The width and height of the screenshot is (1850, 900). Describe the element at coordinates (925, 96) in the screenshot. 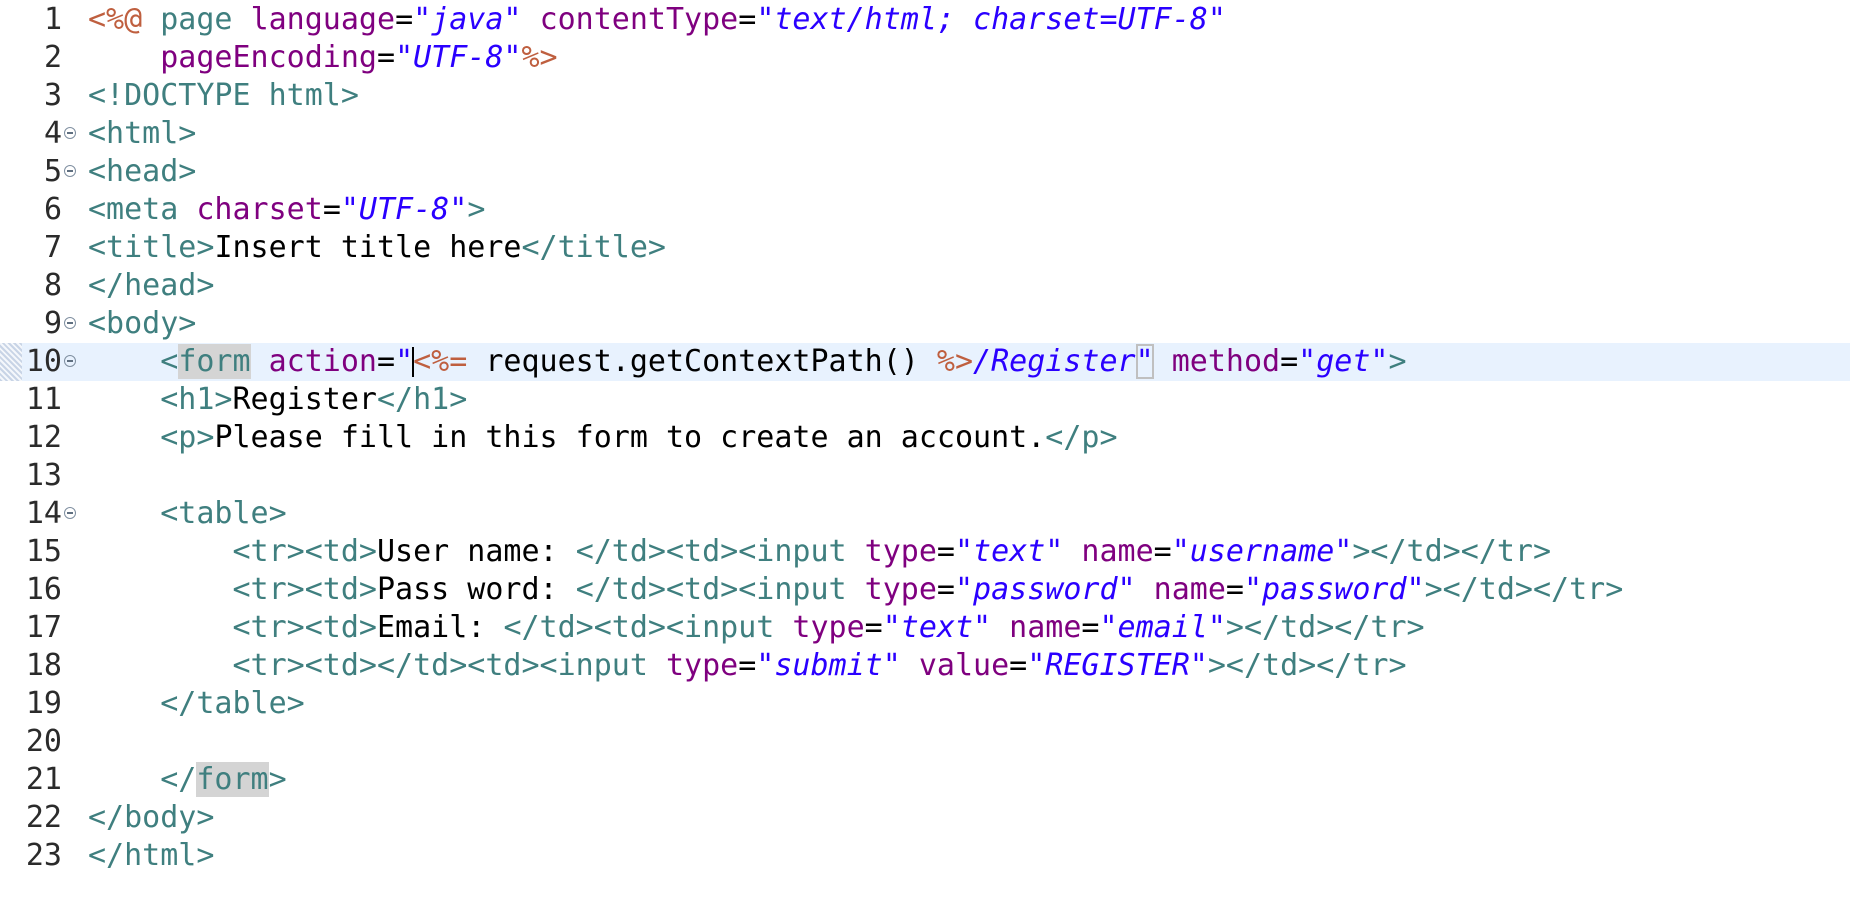

I see `code-line: 3 <!DOCTYPE html>` at that location.